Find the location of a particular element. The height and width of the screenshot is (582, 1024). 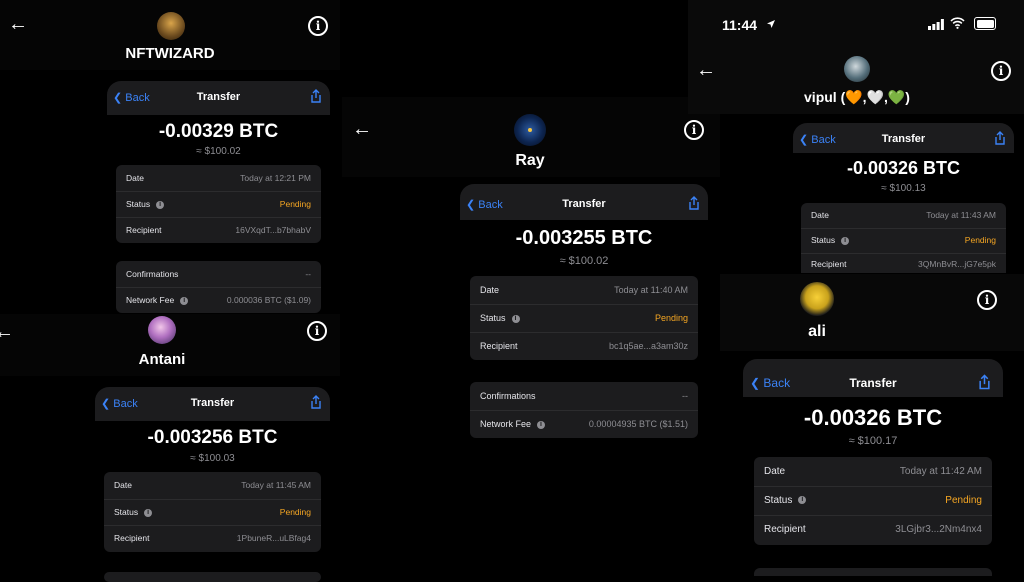

signal-icon is located at coordinates (936, 24).